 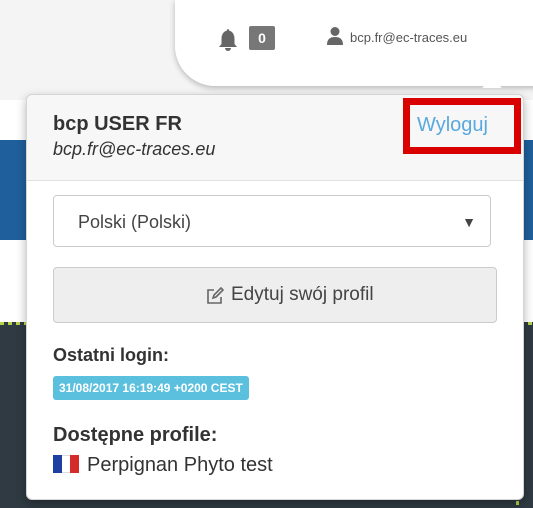 I want to click on language-select-value: Polski (Polski), so click(x=135, y=222).